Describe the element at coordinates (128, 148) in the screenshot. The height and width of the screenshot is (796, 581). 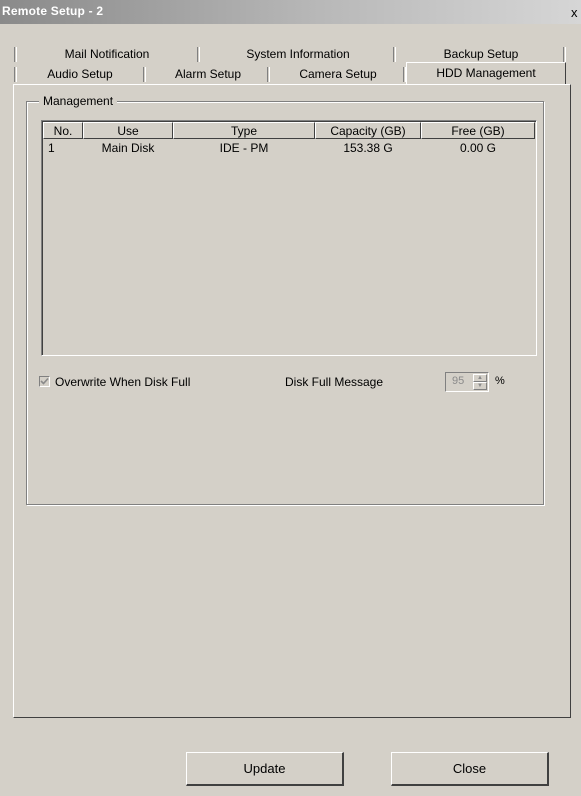
I see `cell-use: Main Disk` at that location.